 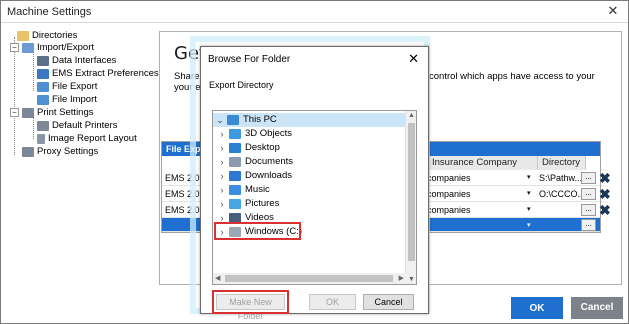 What do you see at coordinates (43, 60) in the screenshot?
I see `data-interfaces-icon` at bounding box center [43, 60].